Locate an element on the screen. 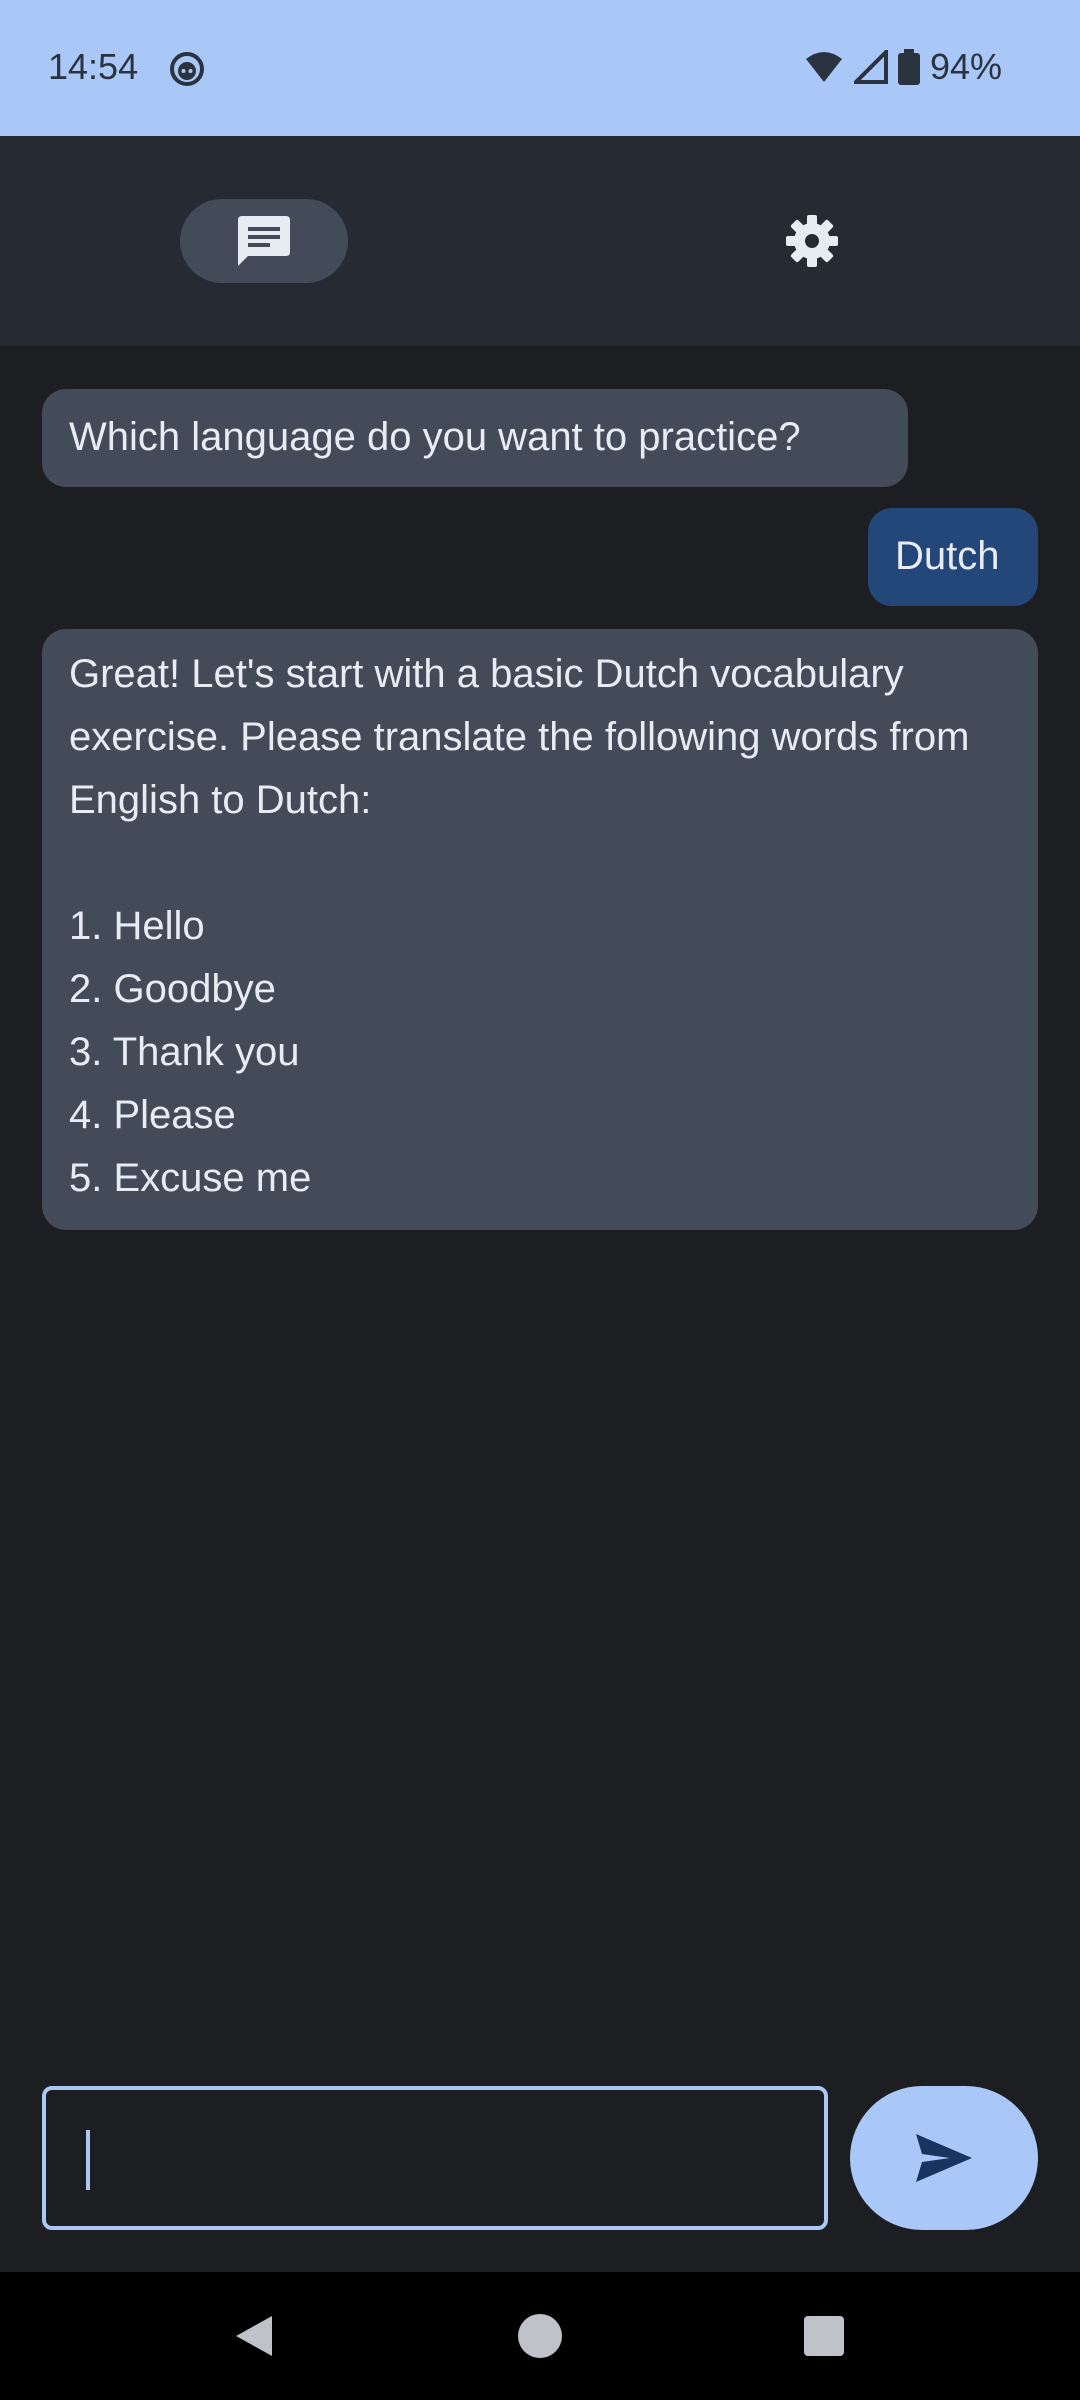 The height and width of the screenshot is (2400, 1080). battery-icon is located at coordinates (908, 67).